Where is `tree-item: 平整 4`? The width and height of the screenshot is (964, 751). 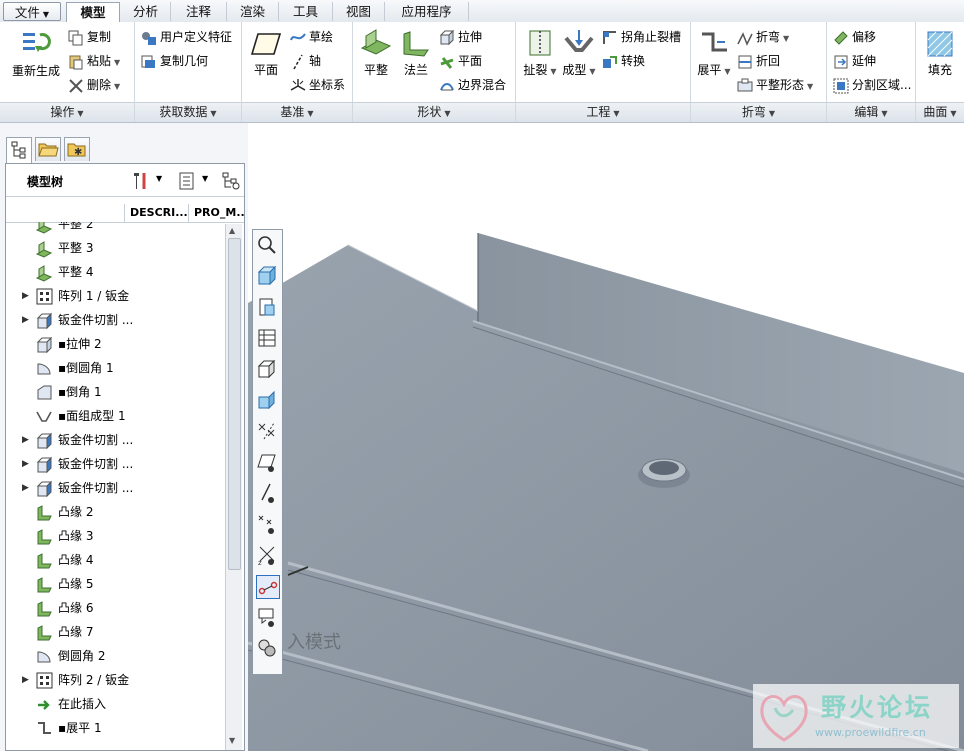 tree-item: 平整 4 is located at coordinates (116, 272).